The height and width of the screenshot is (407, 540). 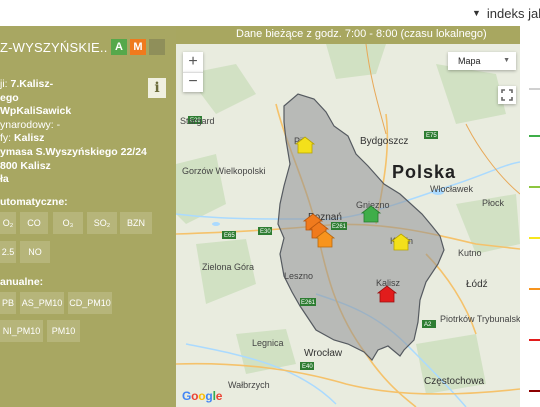 I want to click on city-label: Leszno, so click(x=298, y=276).